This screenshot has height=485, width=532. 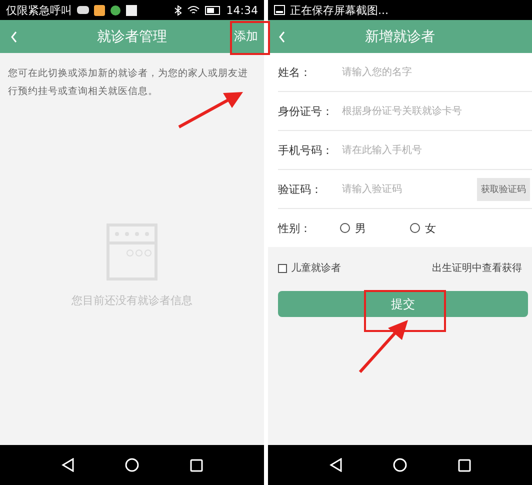 What do you see at coordinates (128, 83) in the screenshot?
I see `intro-text: 您可在此切换或添加新的就诊者，为您的家人或朋友进行预约挂号或查询相关就医信息。` at bounding box center [128, 83].